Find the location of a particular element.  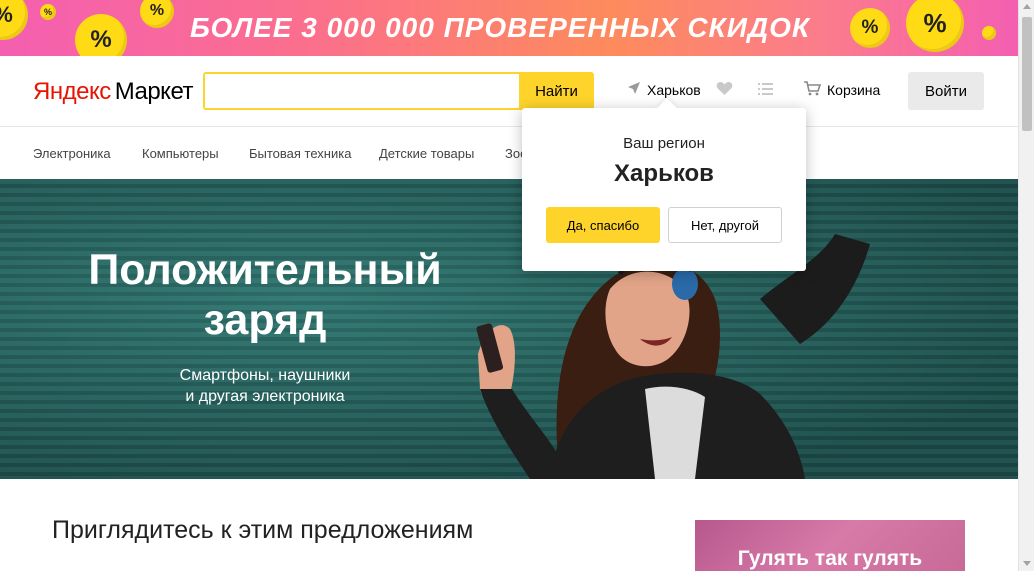

site-header: Яндекс Маркет Найти Харьков Корзина Войти is located at coordinates (509, 91).